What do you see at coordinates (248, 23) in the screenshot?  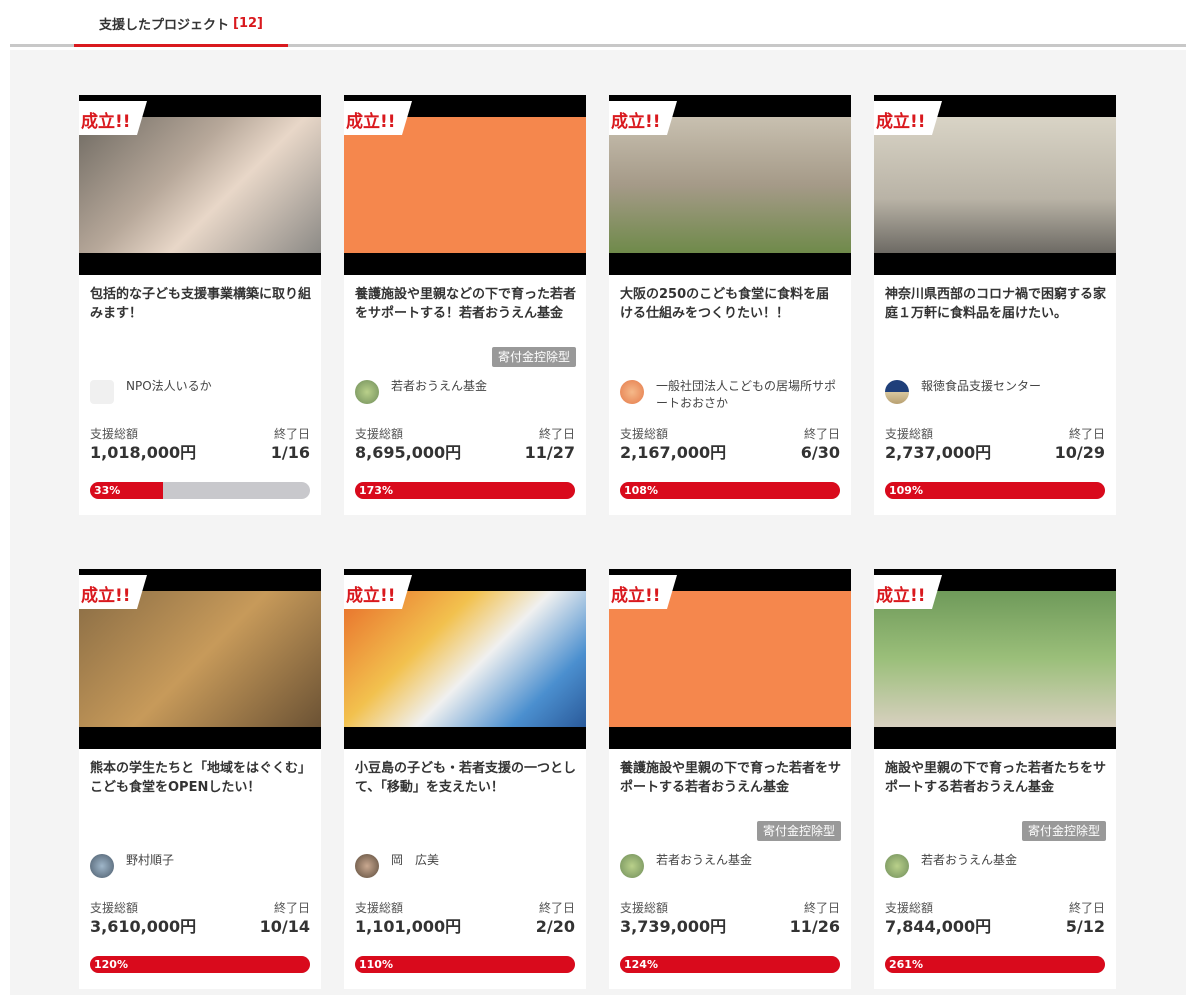 I see `tab-count: [12]` at bounding box center [248, 23].